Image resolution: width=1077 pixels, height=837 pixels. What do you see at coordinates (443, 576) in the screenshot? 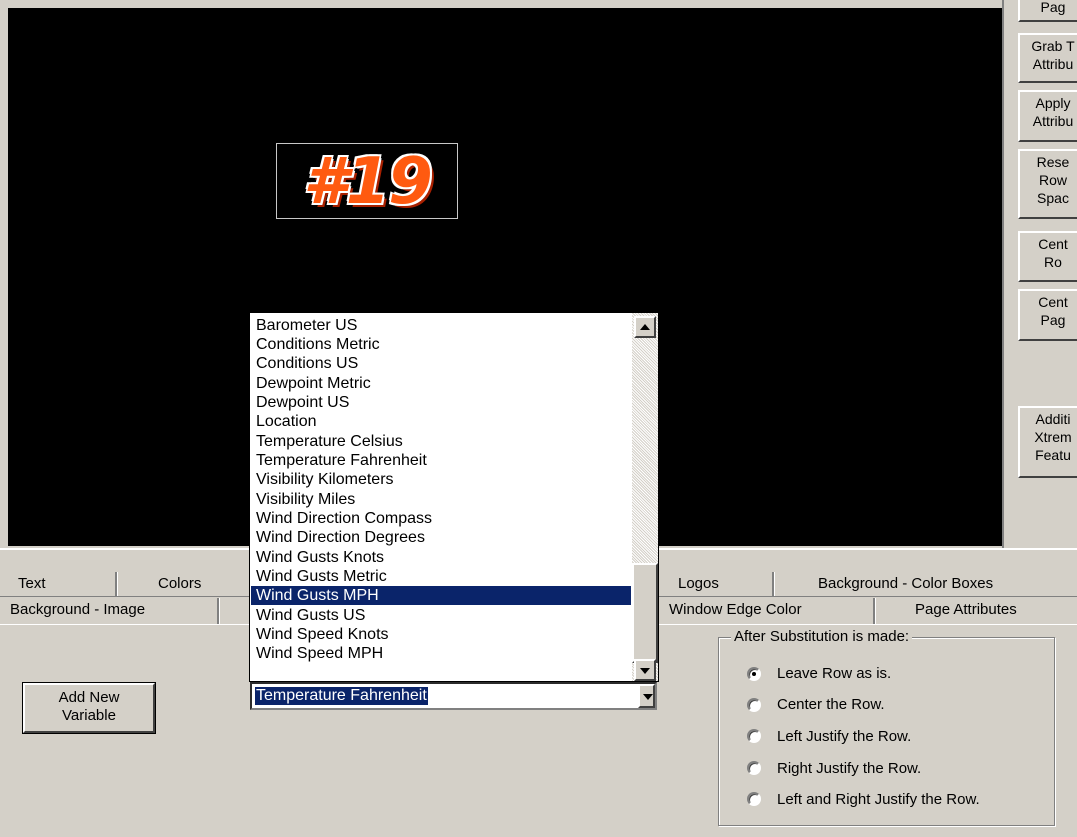
I see `list-item: Wind Gusts Metric` at bounding box center [443, 576].